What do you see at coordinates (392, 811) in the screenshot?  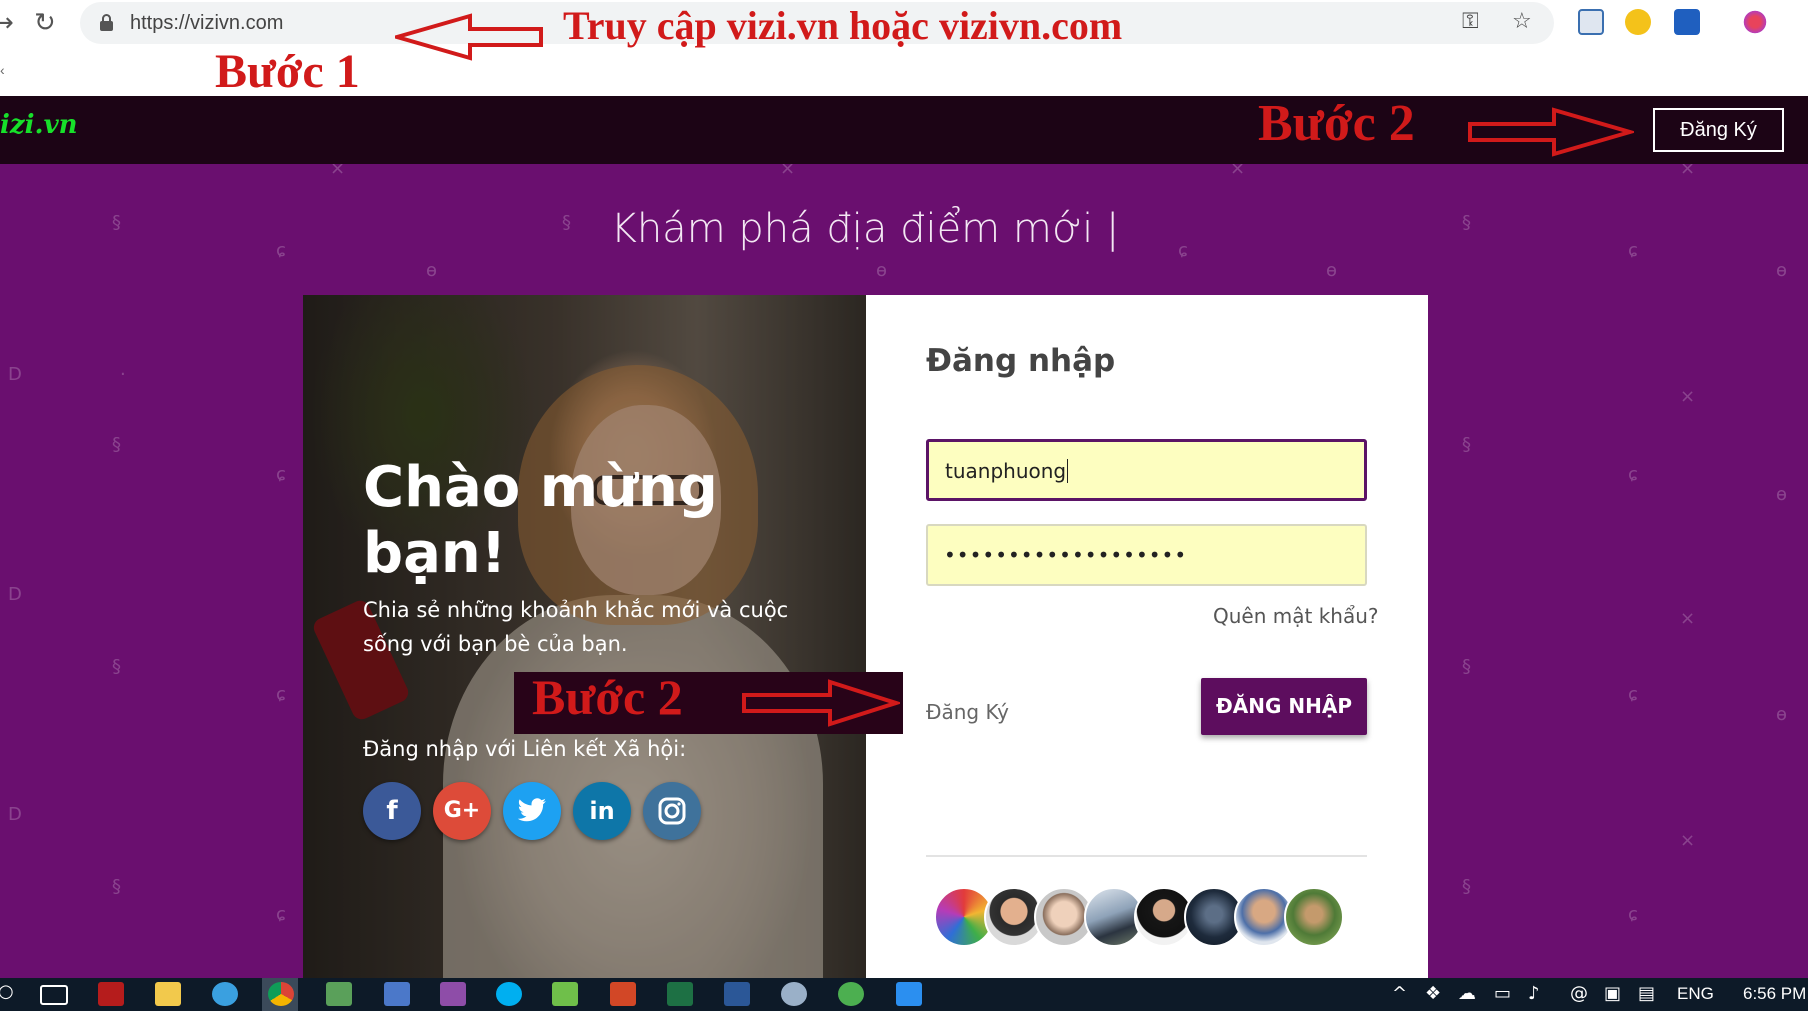 I see `facebook-icon: f` at bounding box center [392, 811].